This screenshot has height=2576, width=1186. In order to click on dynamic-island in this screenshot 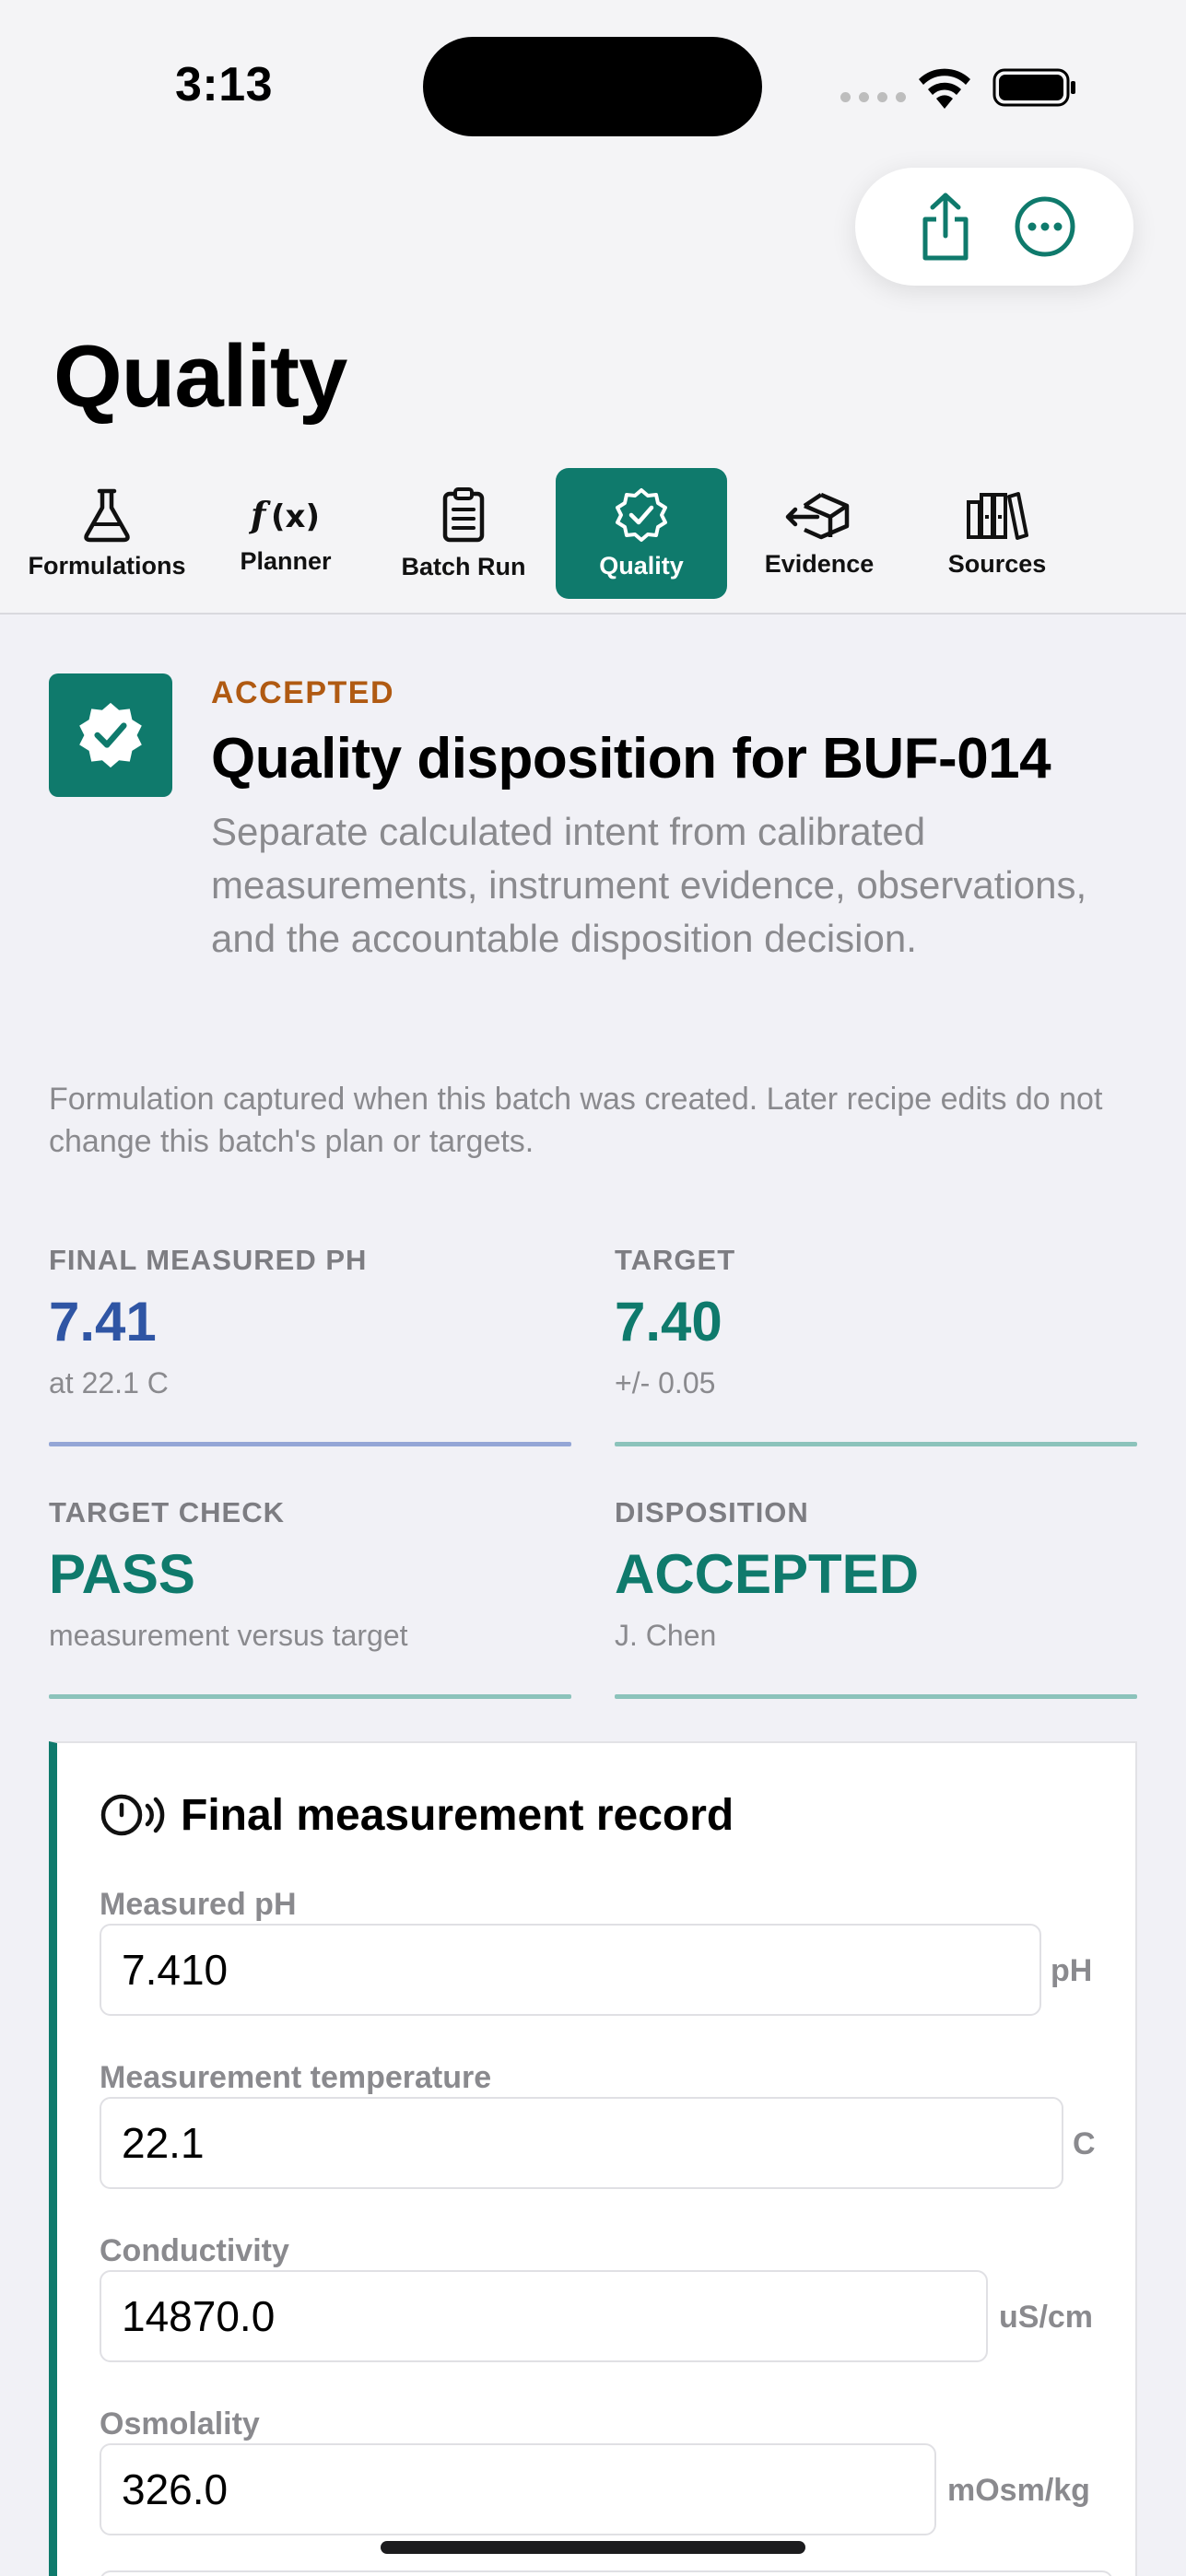, I will do `click(592, 86)`.